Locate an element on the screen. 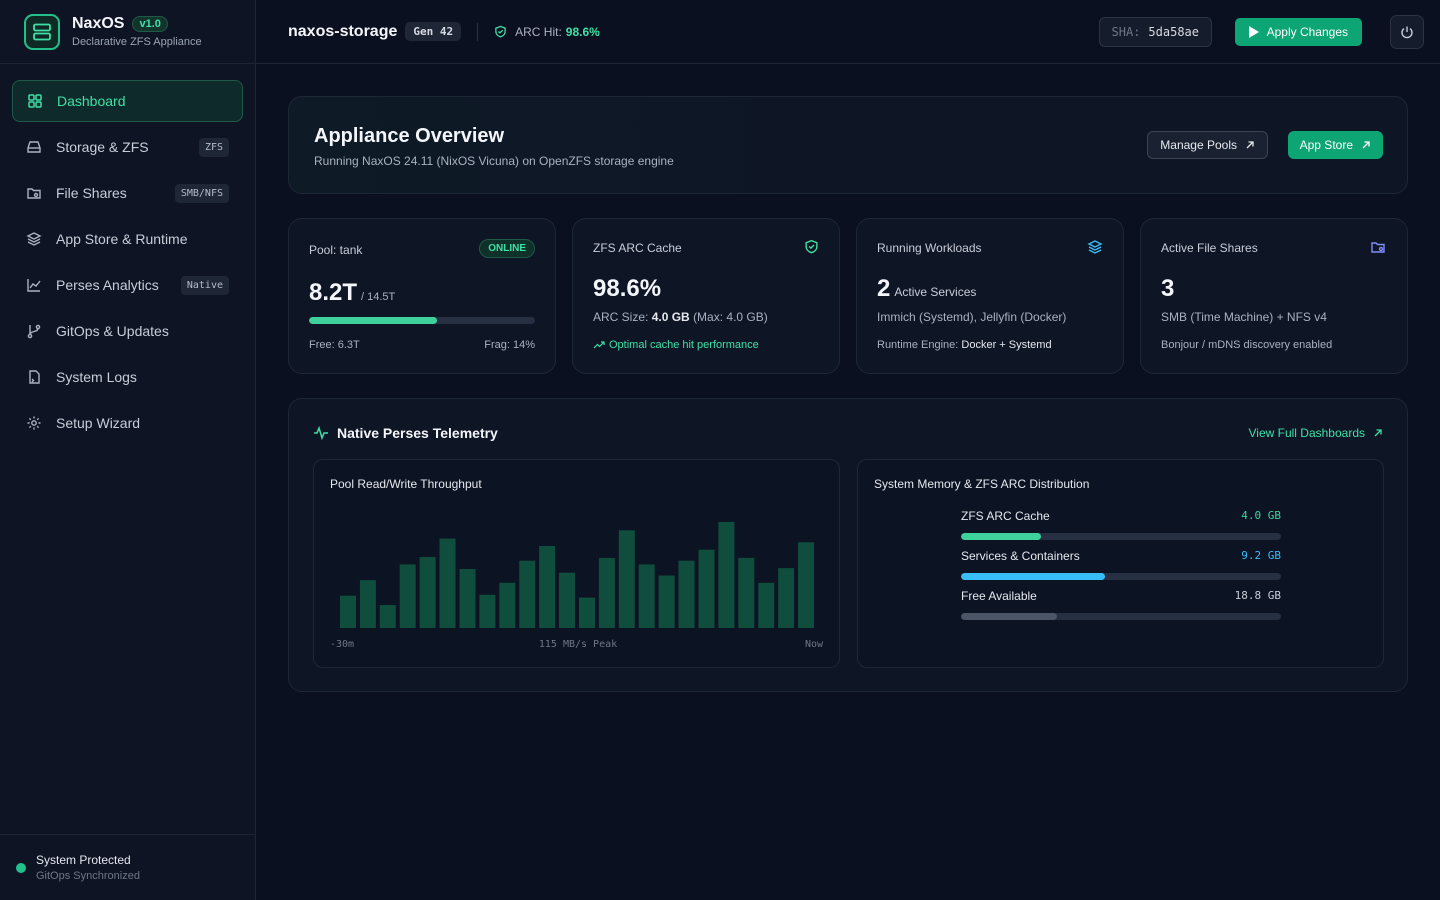 The width and height of the screenshot is (1440, 900). engine-prefix: Runtime Engine: is located at coordinates (918, 345).